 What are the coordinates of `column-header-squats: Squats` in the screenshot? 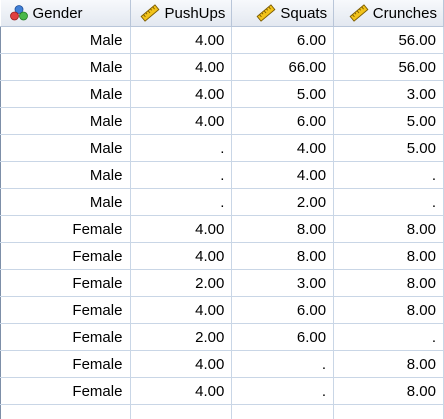 It's located at (283, 13).